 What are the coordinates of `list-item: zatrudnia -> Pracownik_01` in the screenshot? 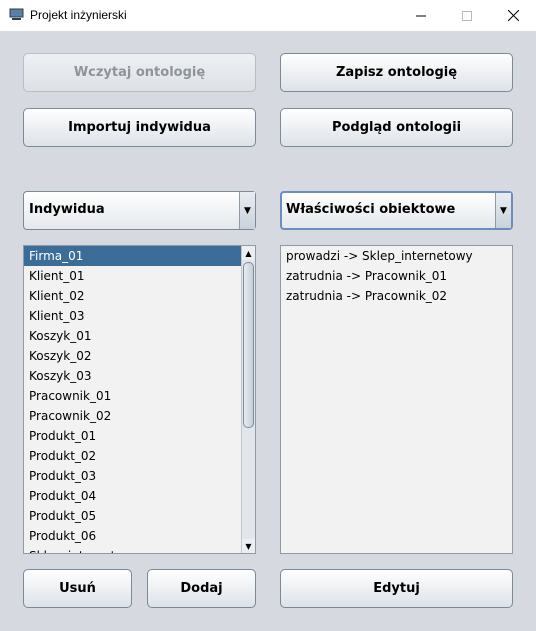 It's located at (396, 276).